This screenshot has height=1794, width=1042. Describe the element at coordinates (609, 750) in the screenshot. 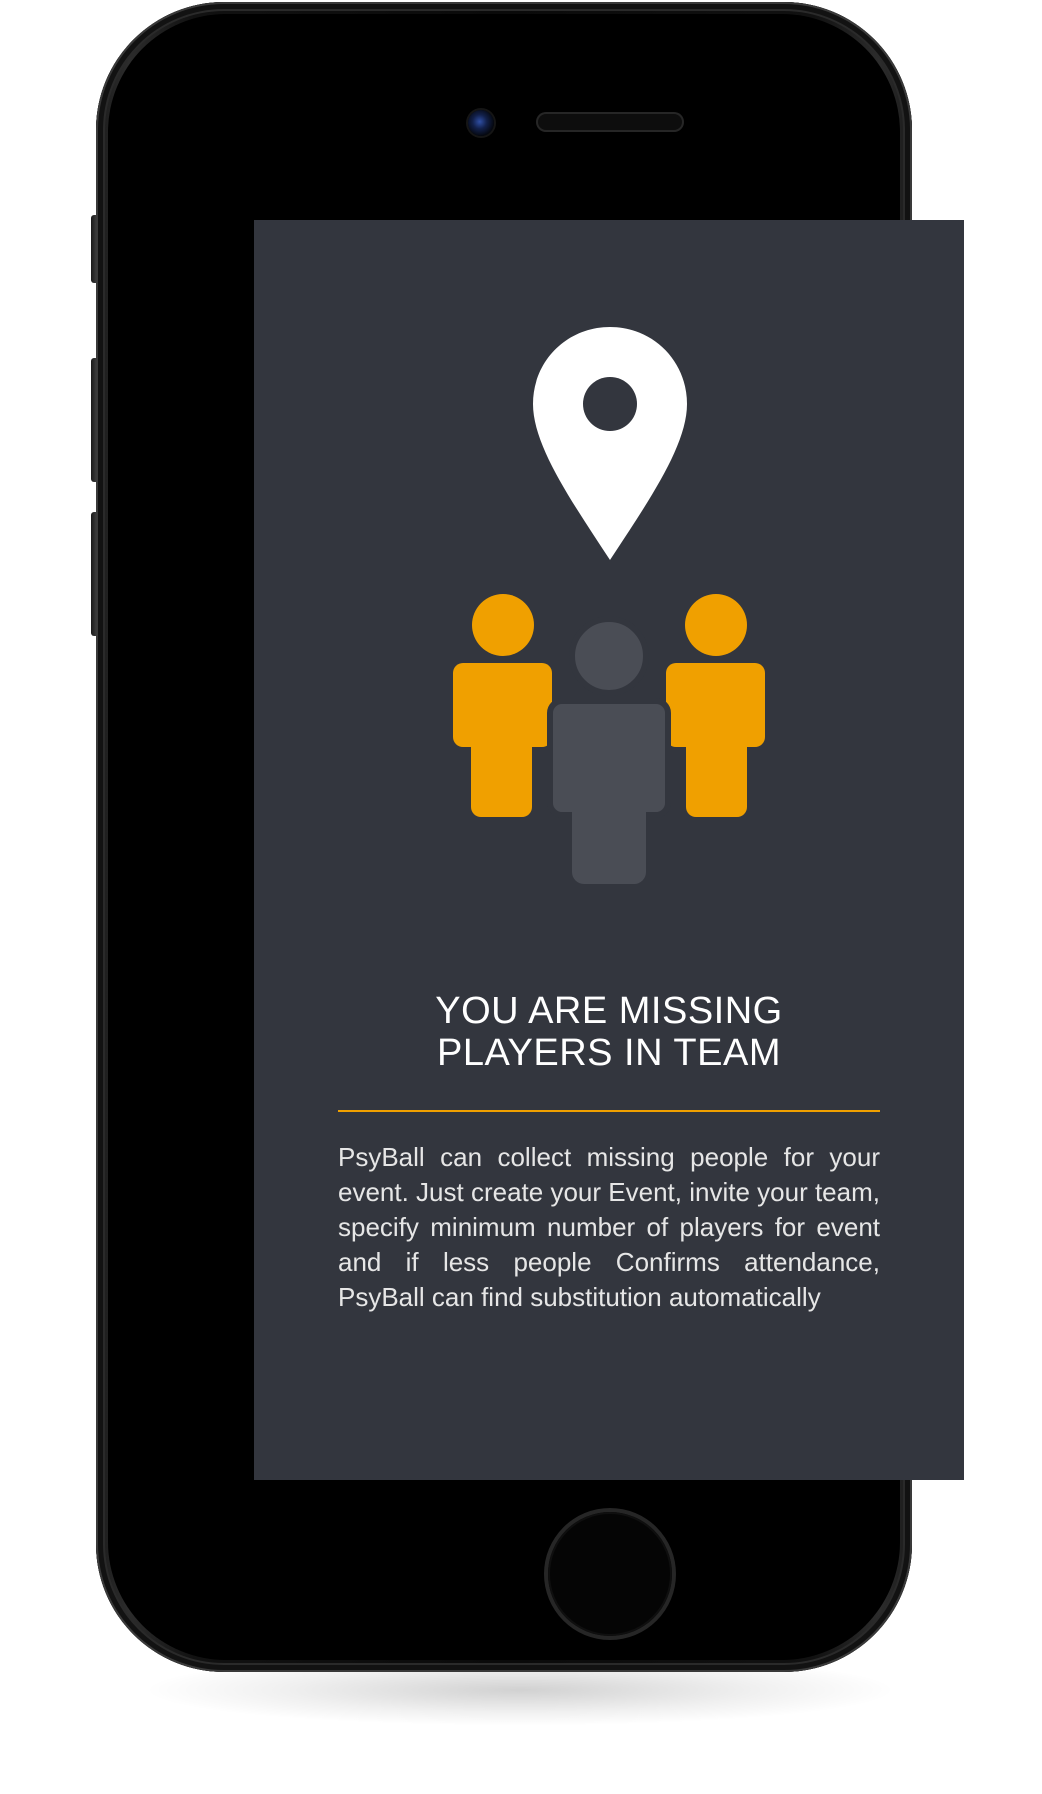

I see `missing-player-icon` at that location.